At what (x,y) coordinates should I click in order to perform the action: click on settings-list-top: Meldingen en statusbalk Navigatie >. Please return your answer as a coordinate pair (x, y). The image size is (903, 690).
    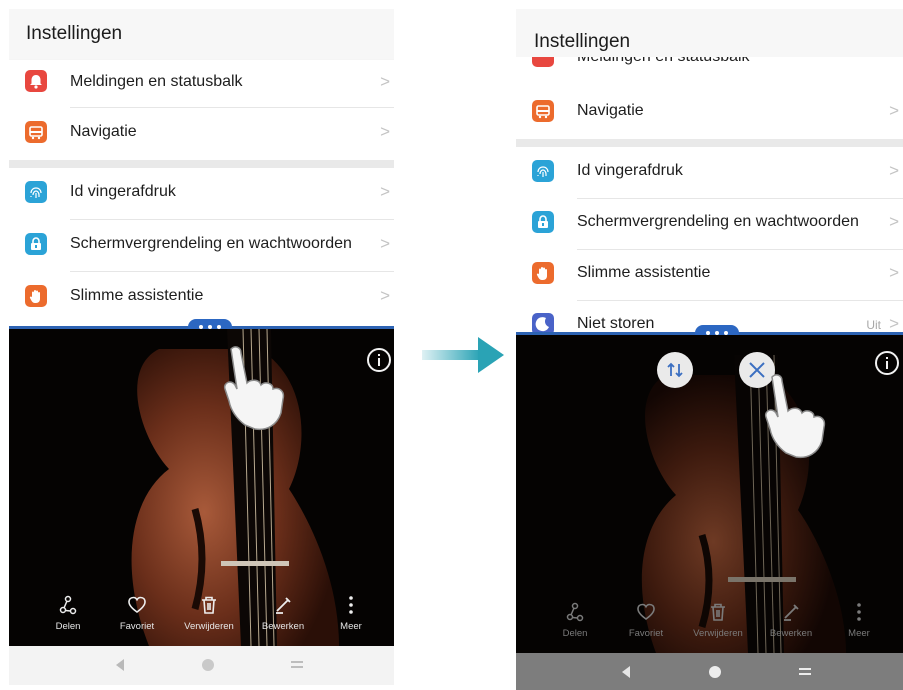
    Looking at the image, I should click on (709, 98).